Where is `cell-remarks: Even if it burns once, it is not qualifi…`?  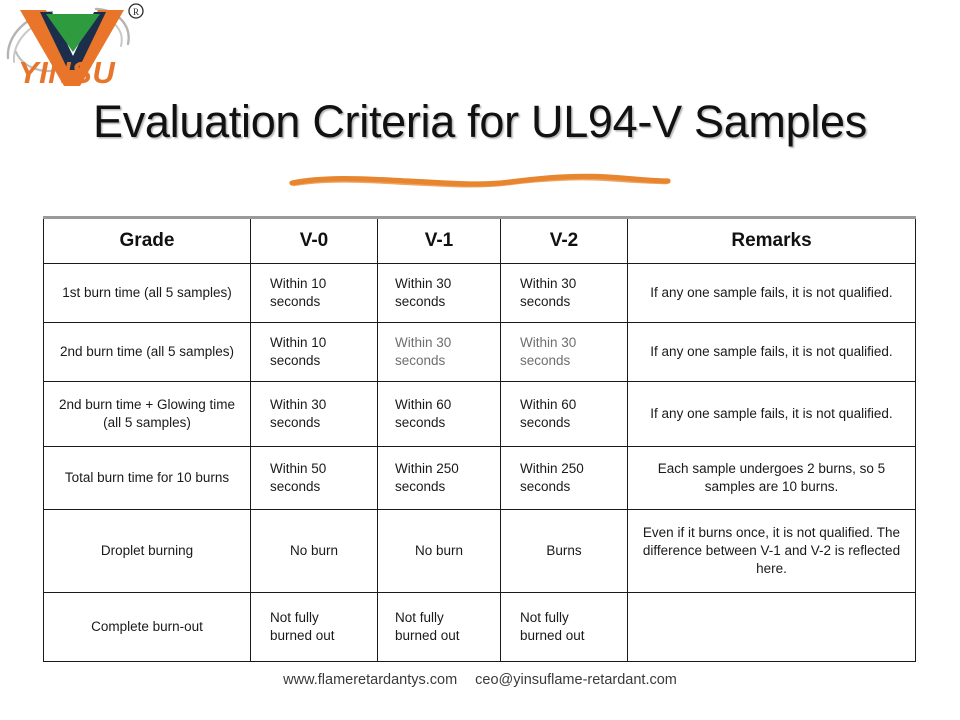
cell-remarks: Even if it burns once, it is not qualifi… is located at coordinates (771, 551).